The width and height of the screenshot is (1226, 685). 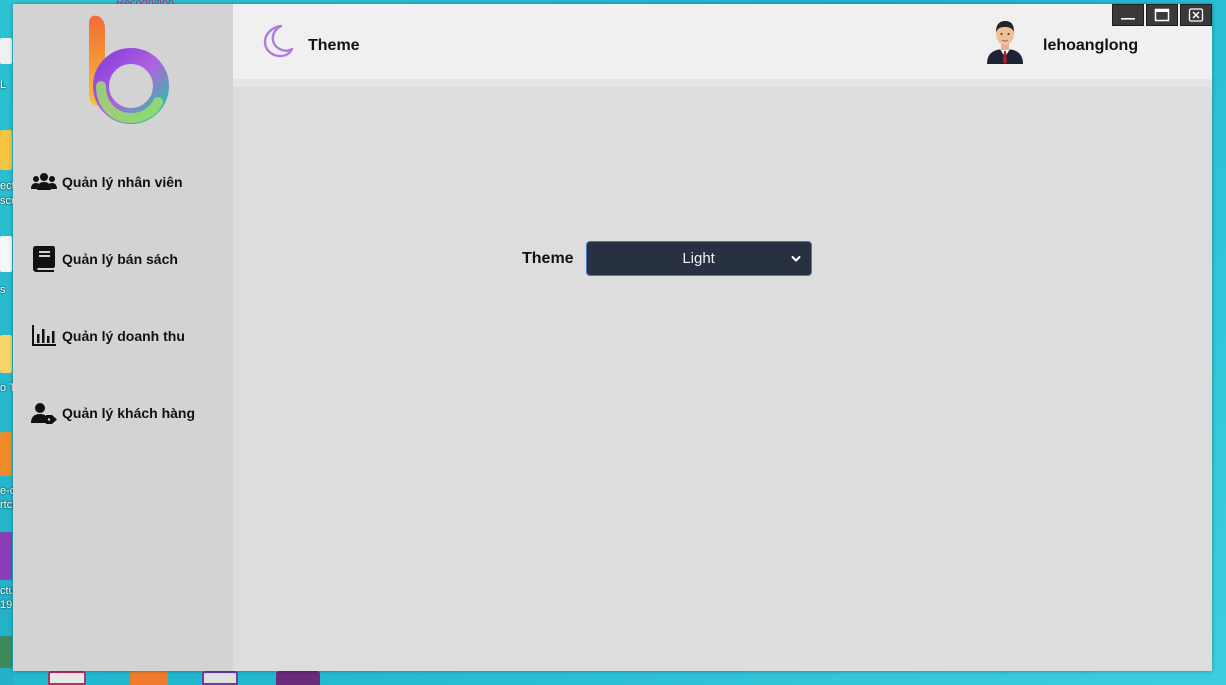 I want to click on desktop-icon-label: o Te, so click(x=6, y=388).